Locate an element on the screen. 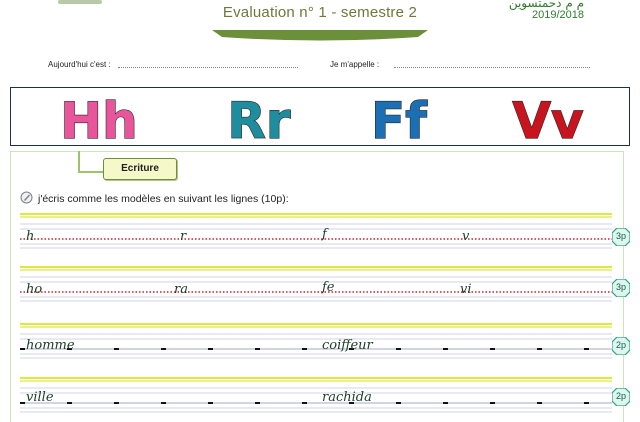  letters-banner: Hh Rr Ff Vv is located at coordinates (320, 116).